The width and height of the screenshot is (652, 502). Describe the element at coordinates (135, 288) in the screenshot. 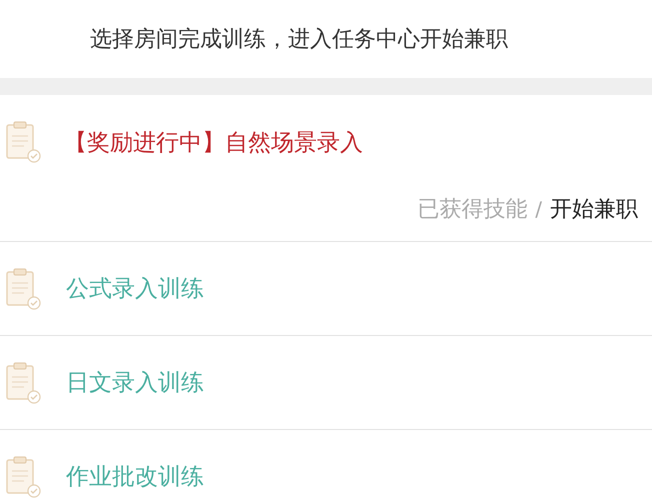

I see `task-title: 公式录入训练` at that location.